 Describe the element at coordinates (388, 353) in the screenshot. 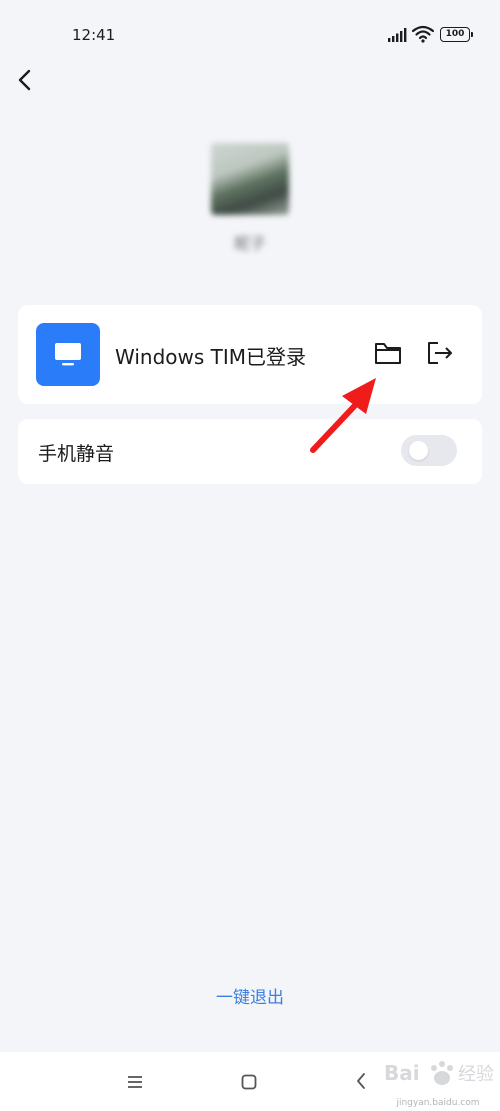

I see `folder-icon` at that location.